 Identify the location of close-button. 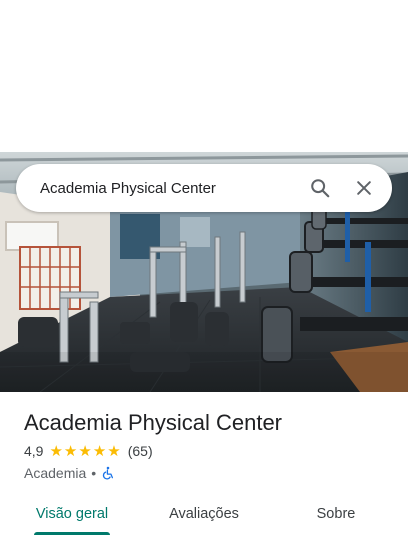
(364, 188).